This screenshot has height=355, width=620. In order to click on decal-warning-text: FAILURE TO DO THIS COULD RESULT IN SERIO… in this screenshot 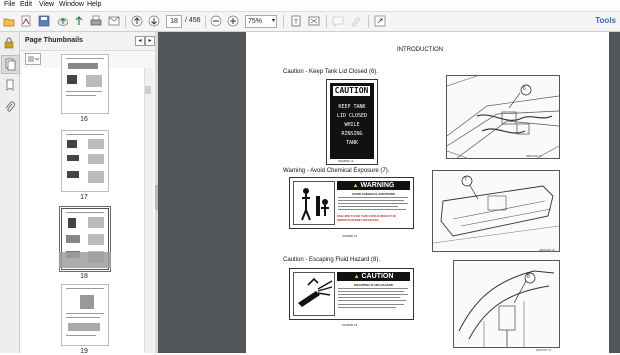, I will do `click(366, 218)`.